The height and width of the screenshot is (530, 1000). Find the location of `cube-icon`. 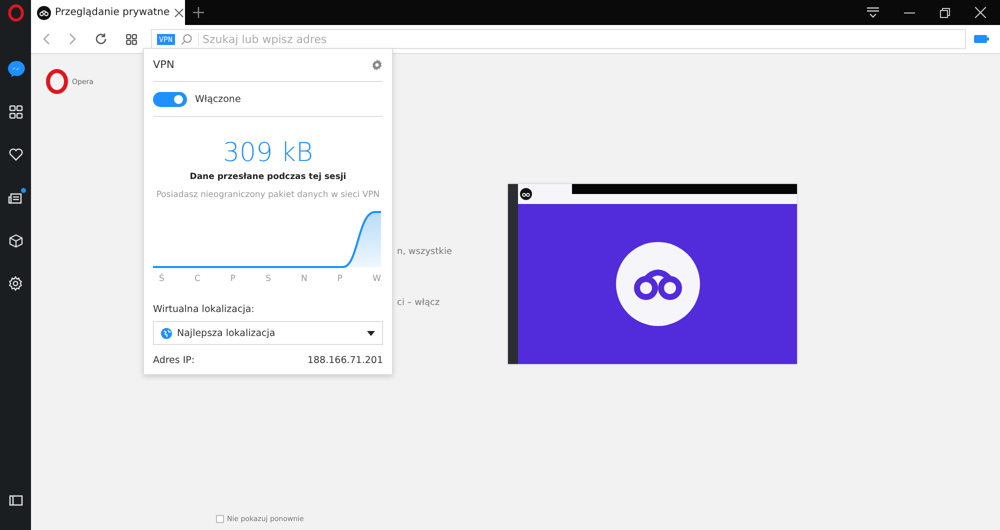

cube-icon is located at coordinates (15, 241).